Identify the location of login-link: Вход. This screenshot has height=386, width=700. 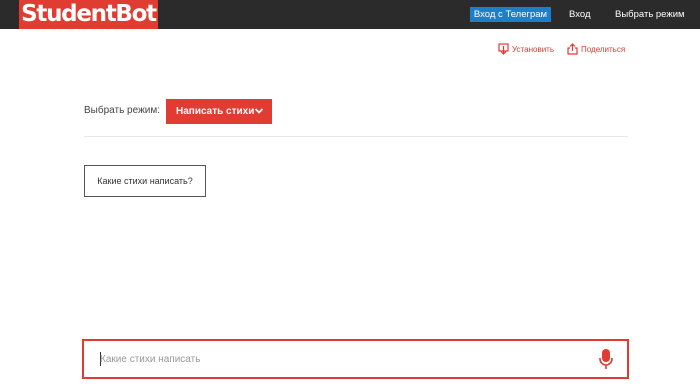
(580, 14).